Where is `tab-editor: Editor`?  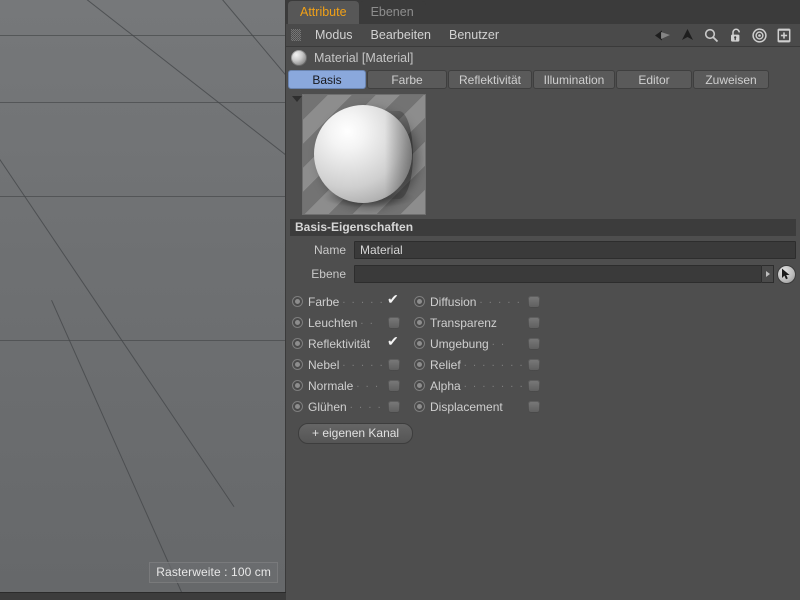 tab-editor: Editor is located at coordinates (654, 79).